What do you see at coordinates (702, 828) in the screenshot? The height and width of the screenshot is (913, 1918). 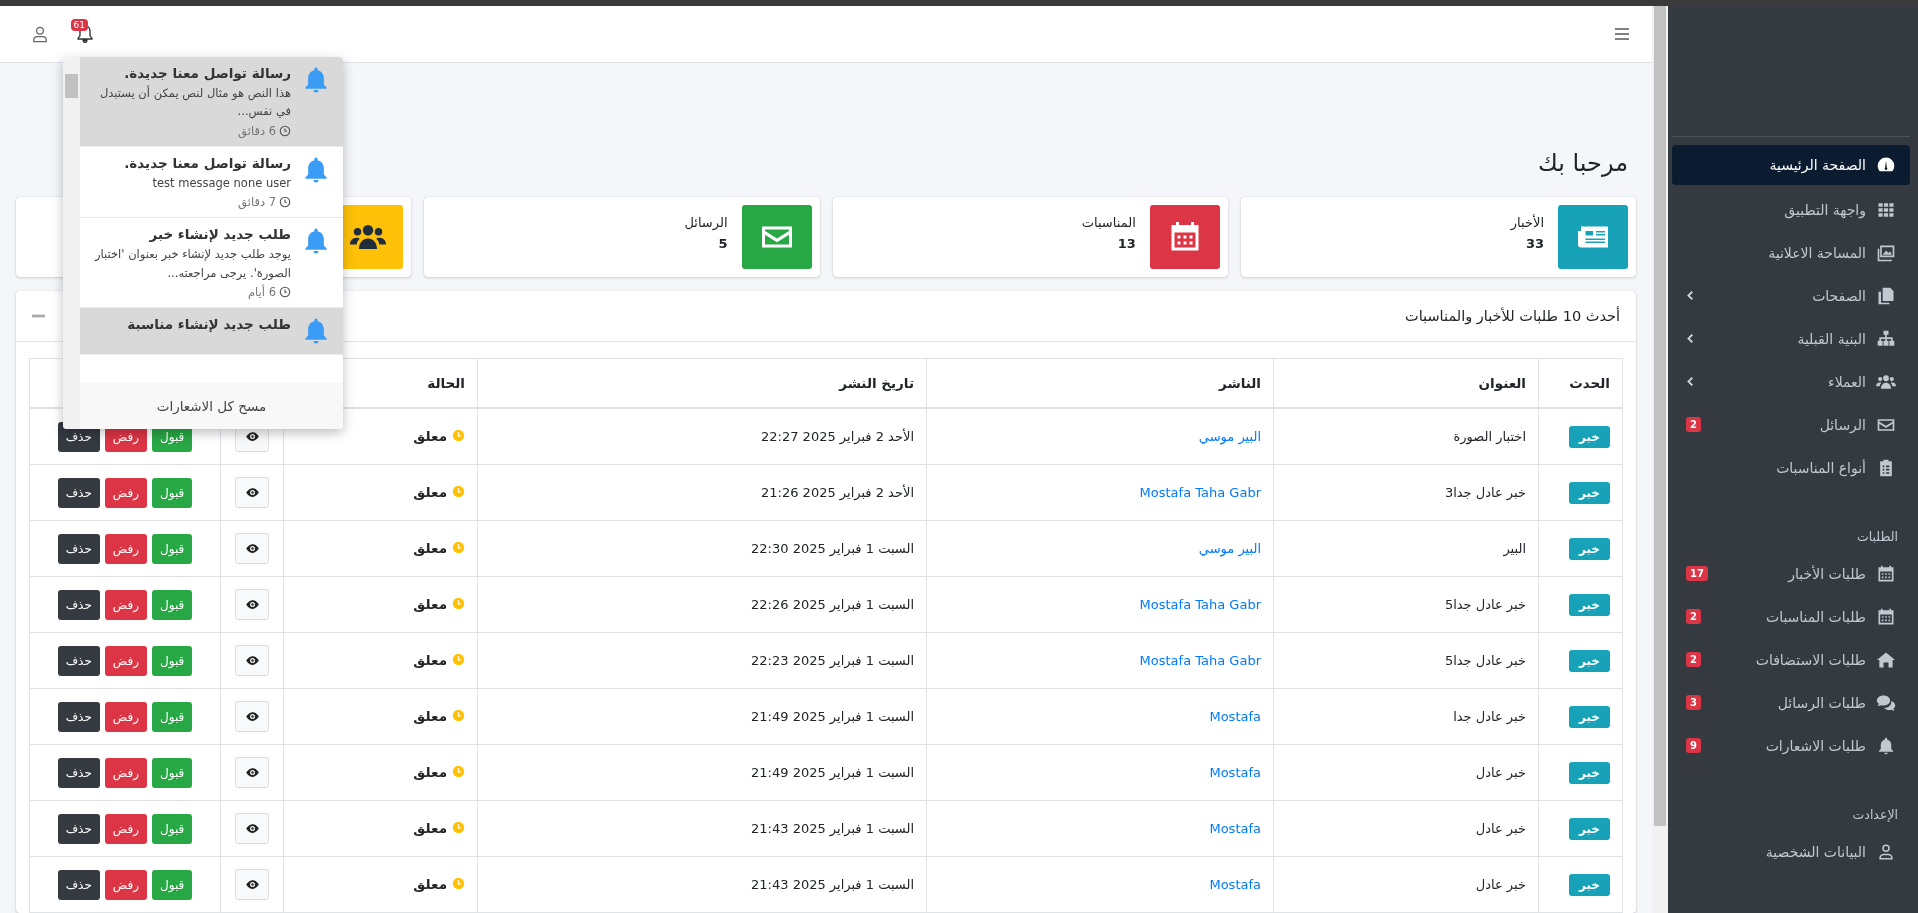 I see `table-cell: السبت 1 فبراير 2025 21:43` at bounding box center [702, 828].